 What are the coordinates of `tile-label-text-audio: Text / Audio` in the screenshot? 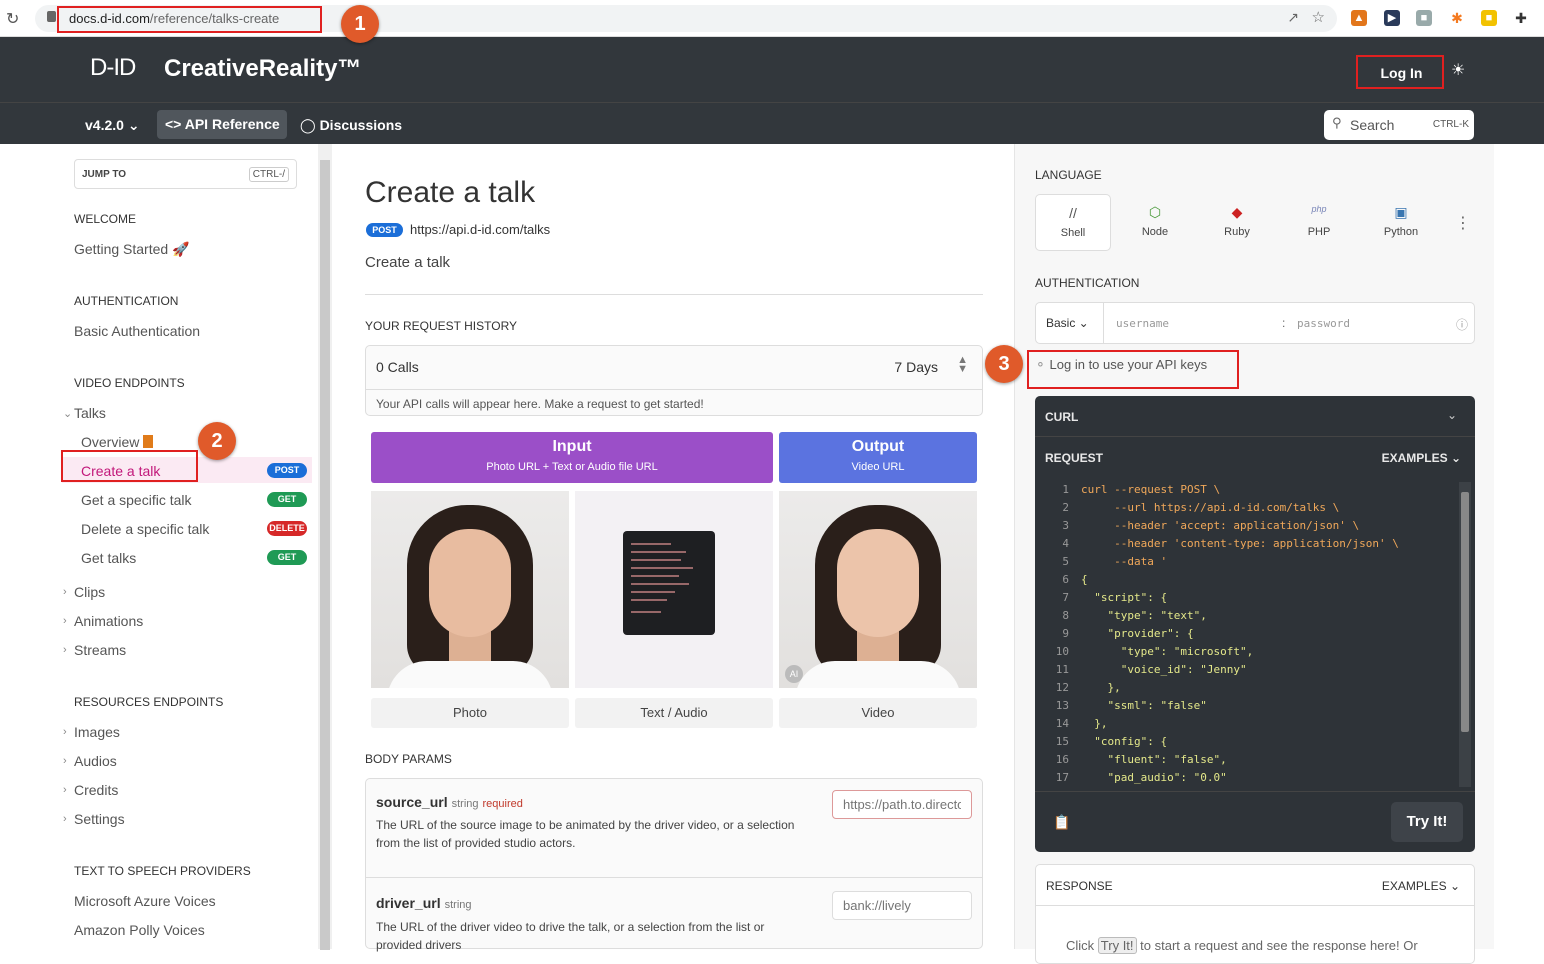 It's located at (674, 713).